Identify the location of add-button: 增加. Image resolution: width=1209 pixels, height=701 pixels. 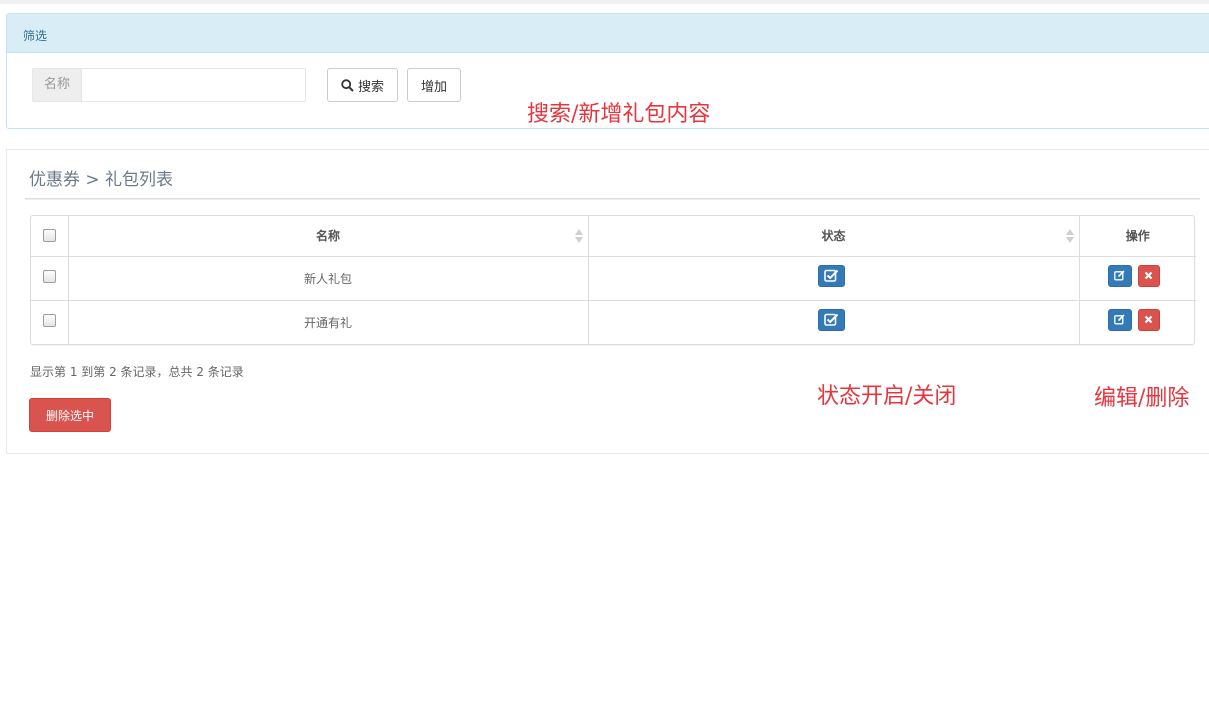
(434, 85).